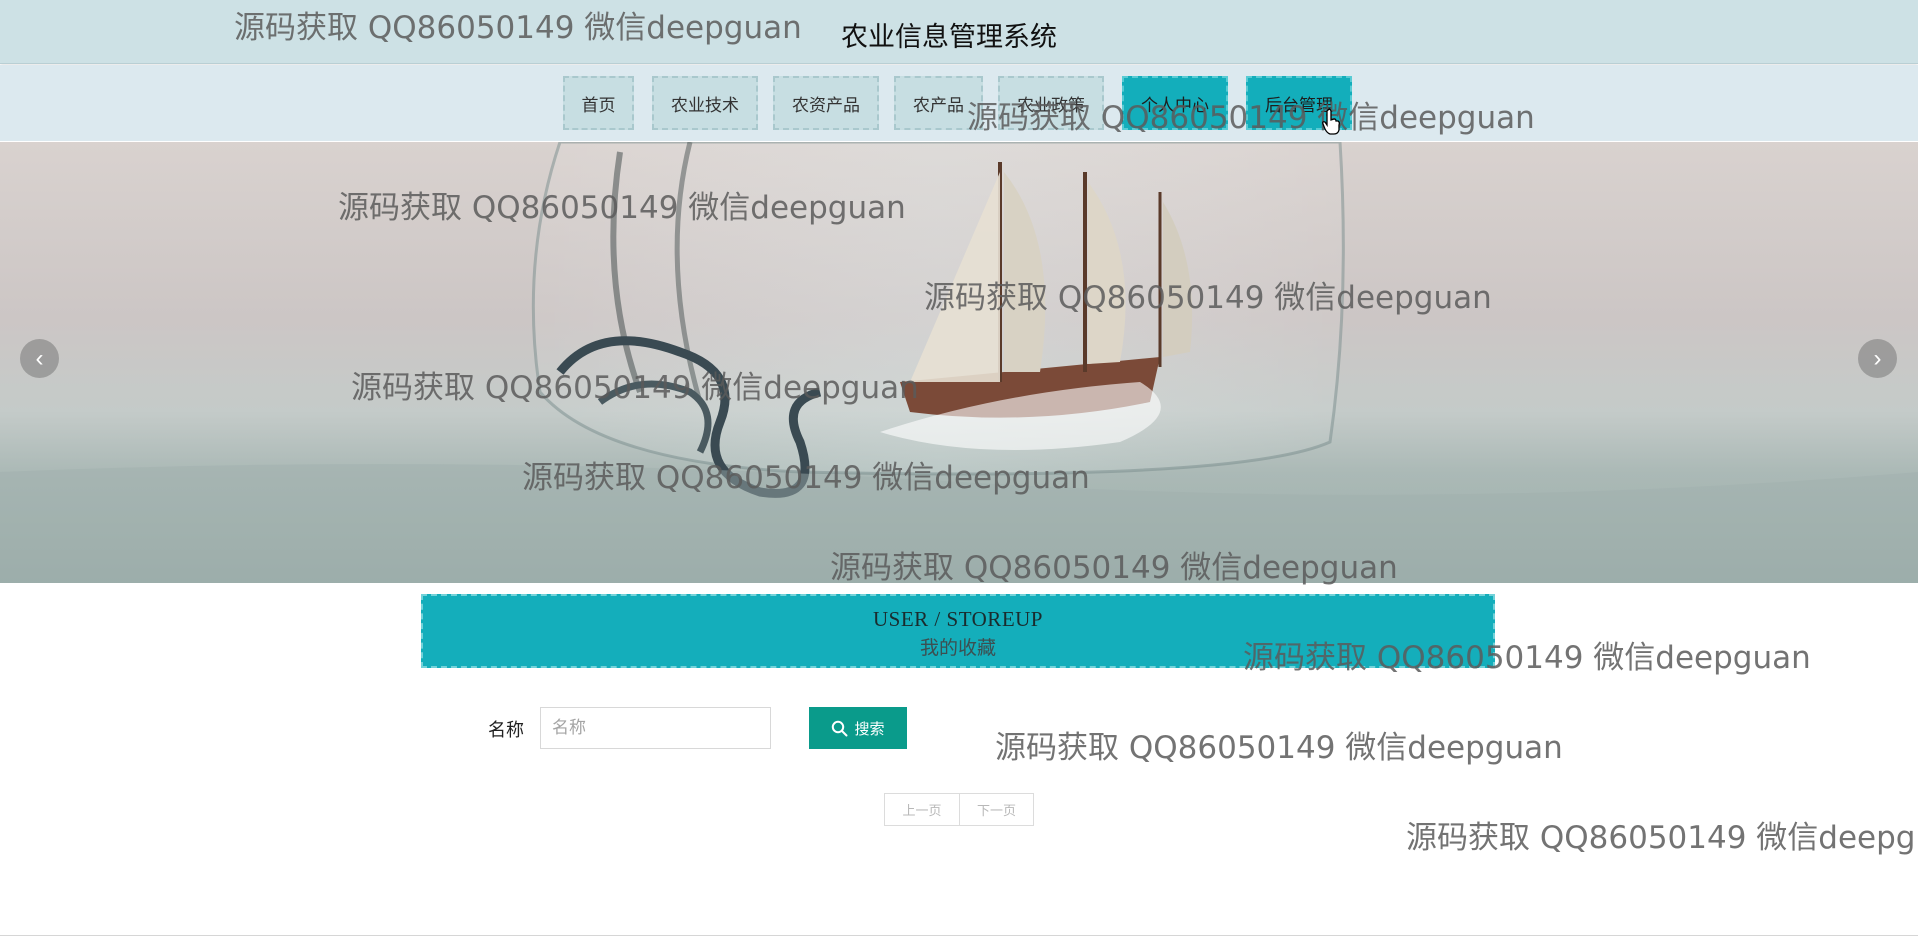 The image size is (1918, 938). I want to click on footer-divider, so click(959, 935).